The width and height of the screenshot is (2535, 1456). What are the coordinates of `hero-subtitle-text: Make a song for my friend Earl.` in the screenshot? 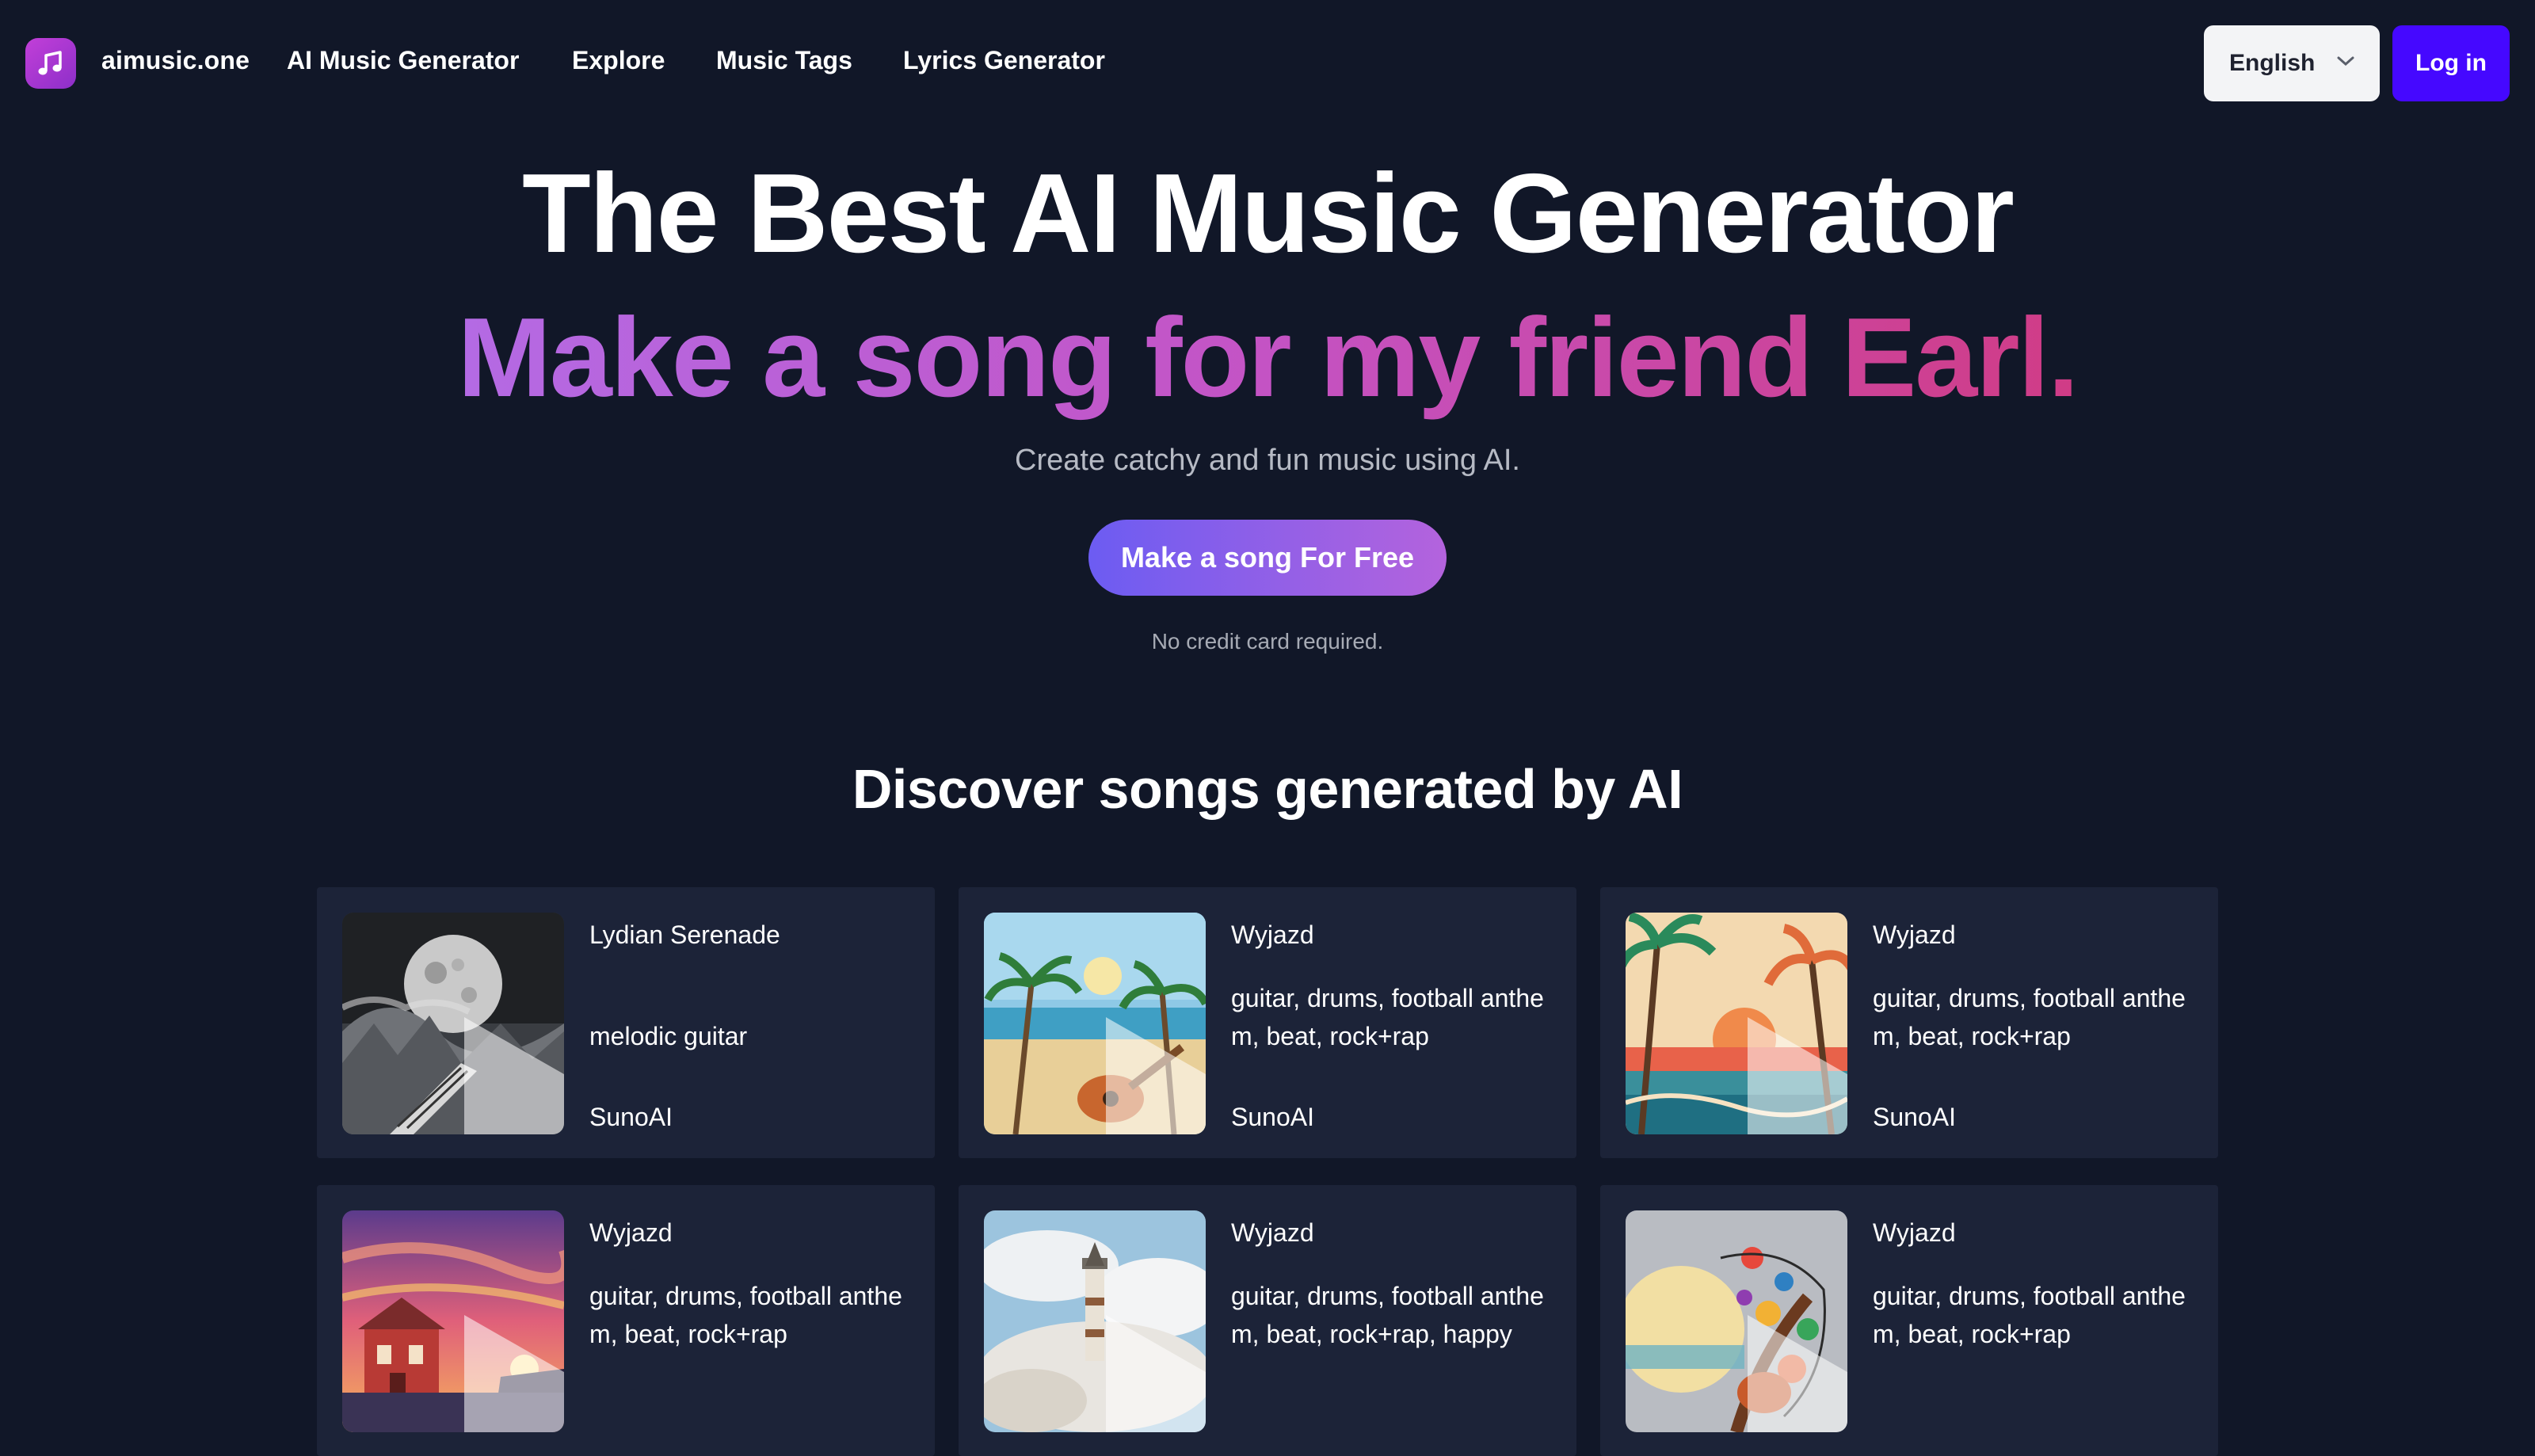 It's located at (1268, 358).